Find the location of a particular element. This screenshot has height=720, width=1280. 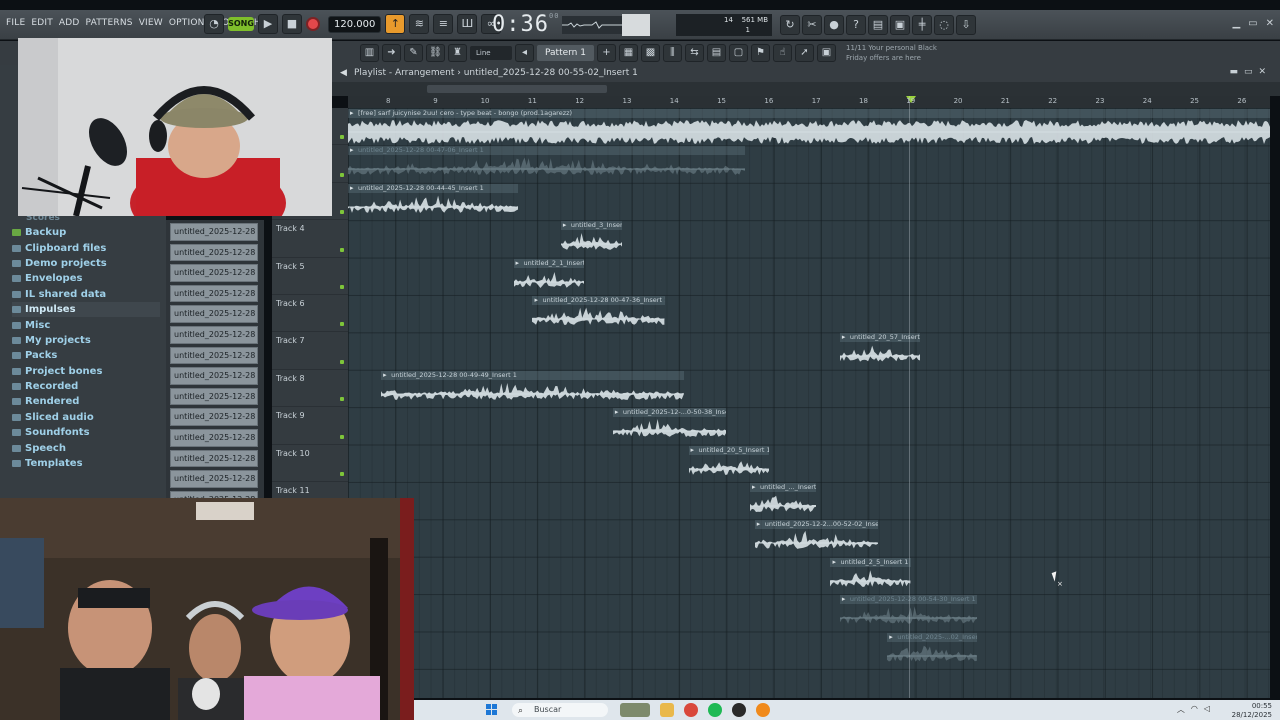

audio-clip: untitled_2025-12-28 00-47-06_Insert 1 is located at coordinates (547, 164).